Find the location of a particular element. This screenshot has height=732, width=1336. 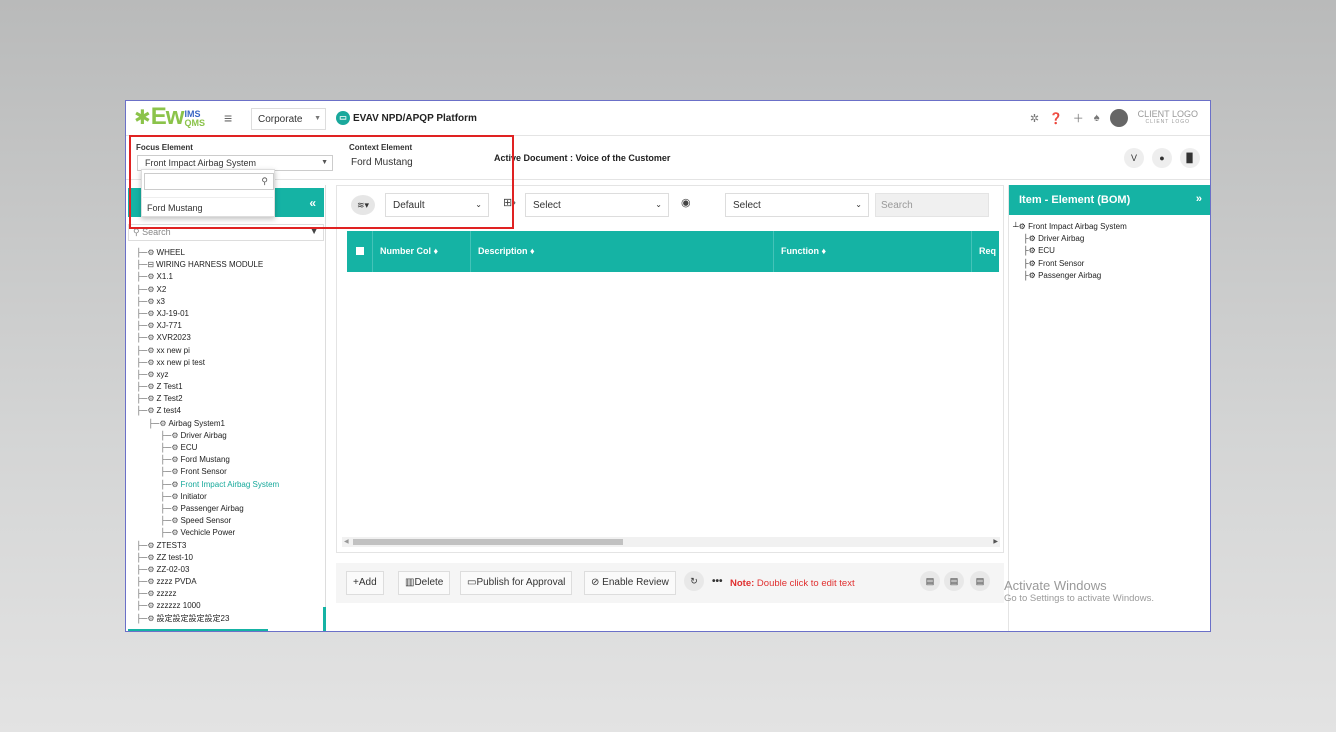

tree-item: ├─⚙ Initiator is located at coordinates (231, 497).